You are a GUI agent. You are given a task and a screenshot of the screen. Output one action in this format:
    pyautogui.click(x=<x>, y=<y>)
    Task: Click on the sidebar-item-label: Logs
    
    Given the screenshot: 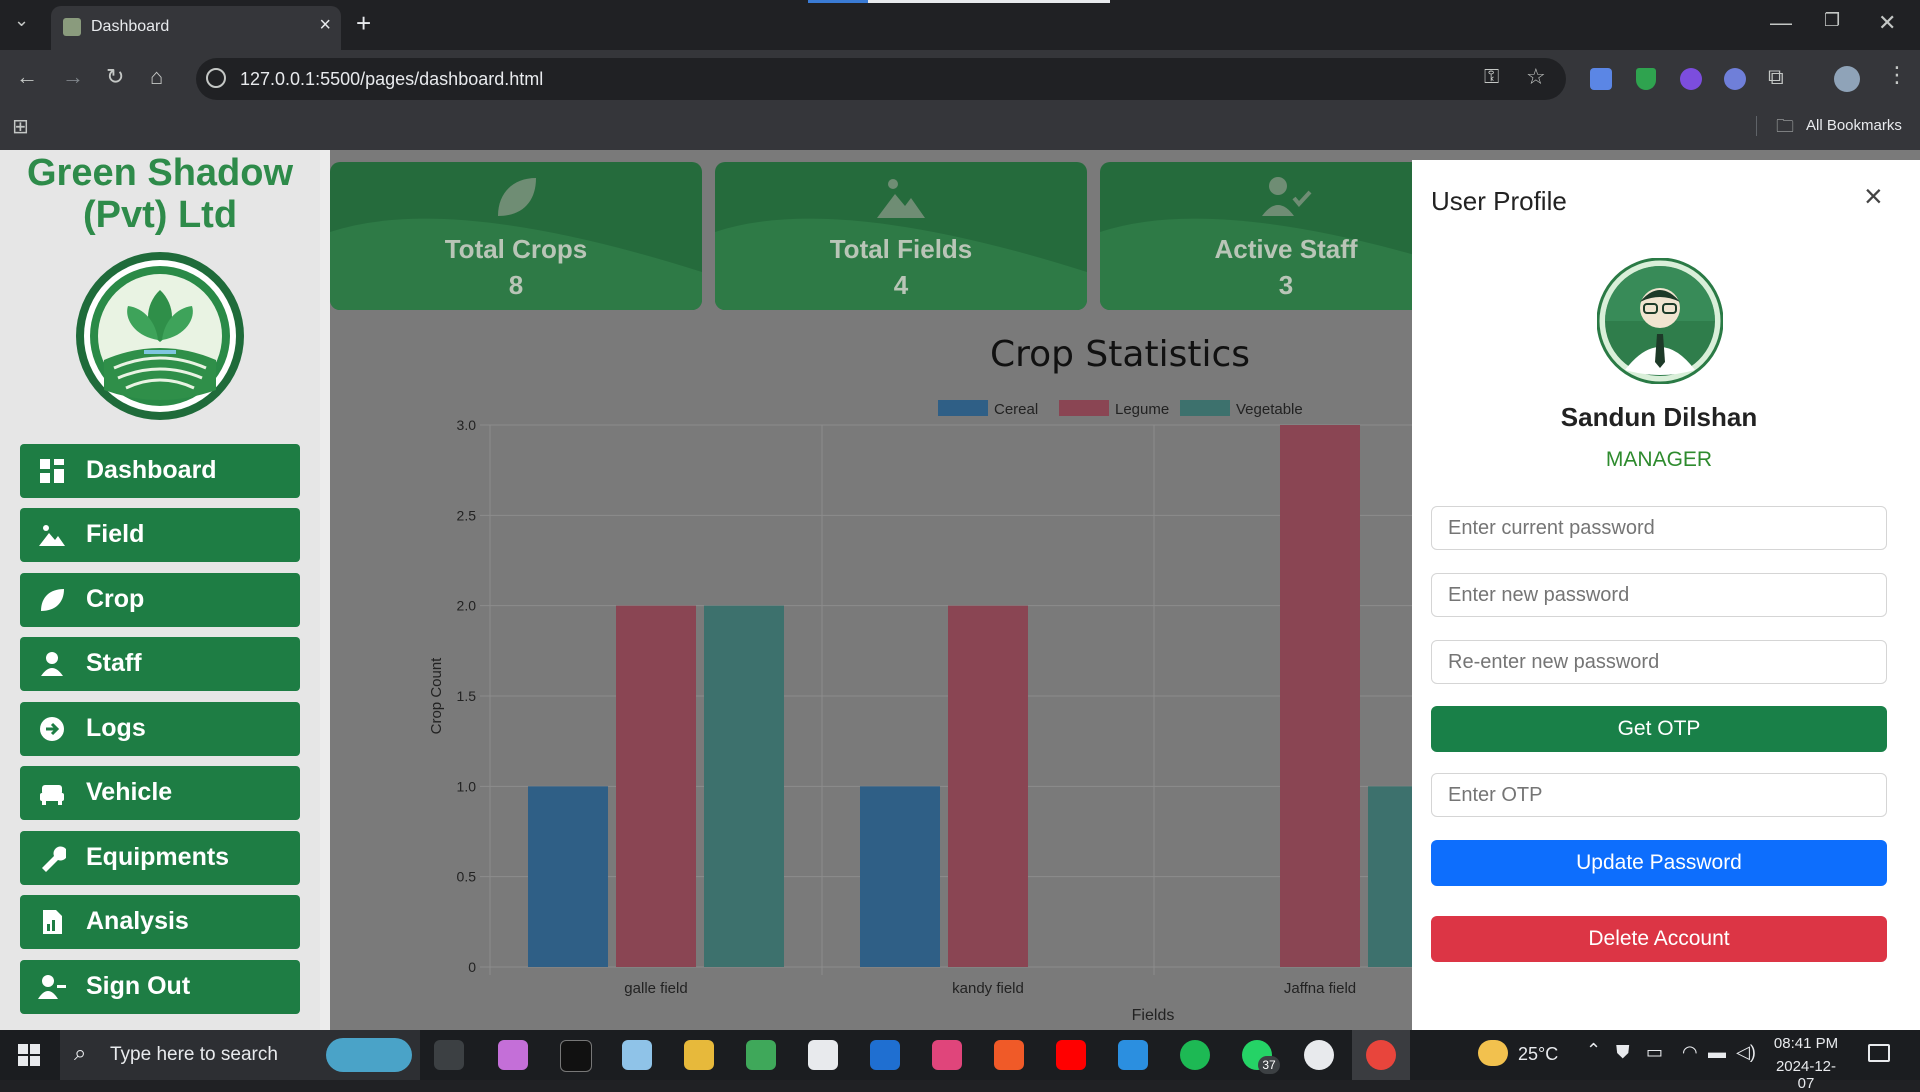 What is the action you would take?
    pyautogui.click(x=116, y=728)
    